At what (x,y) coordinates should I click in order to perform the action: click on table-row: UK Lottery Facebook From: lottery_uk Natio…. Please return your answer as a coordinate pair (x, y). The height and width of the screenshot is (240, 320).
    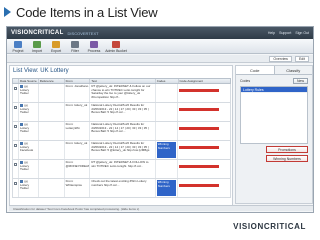
    Looking at the image, I should click on (121, 150).